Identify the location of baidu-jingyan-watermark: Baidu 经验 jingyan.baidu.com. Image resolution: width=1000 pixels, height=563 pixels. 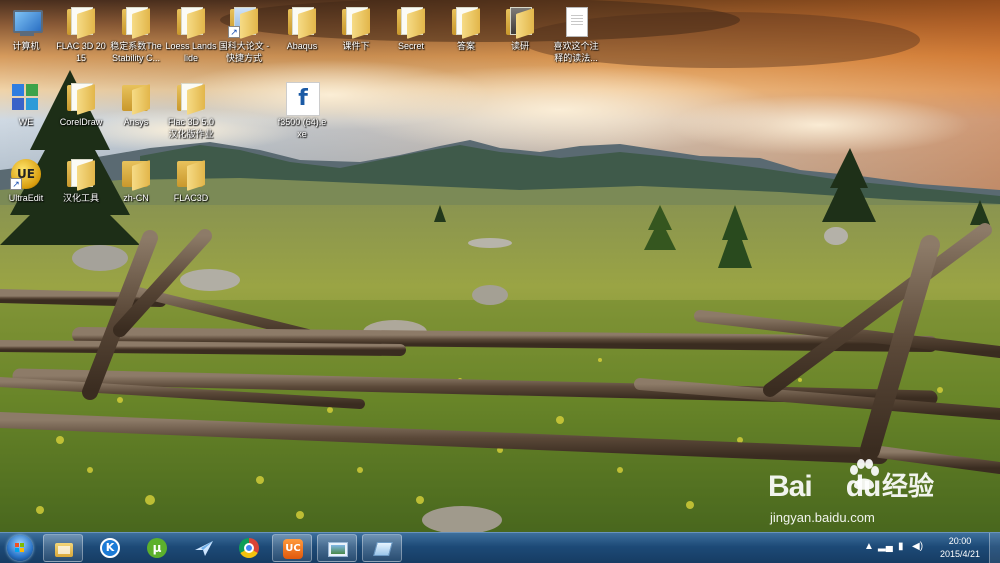
(863, 496).